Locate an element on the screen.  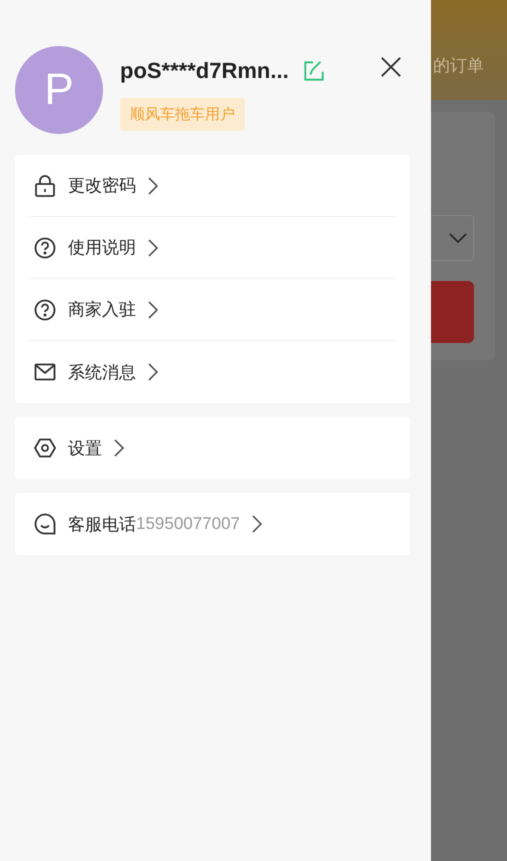
chat-bubble-icon is located at coordinates (45, 524).